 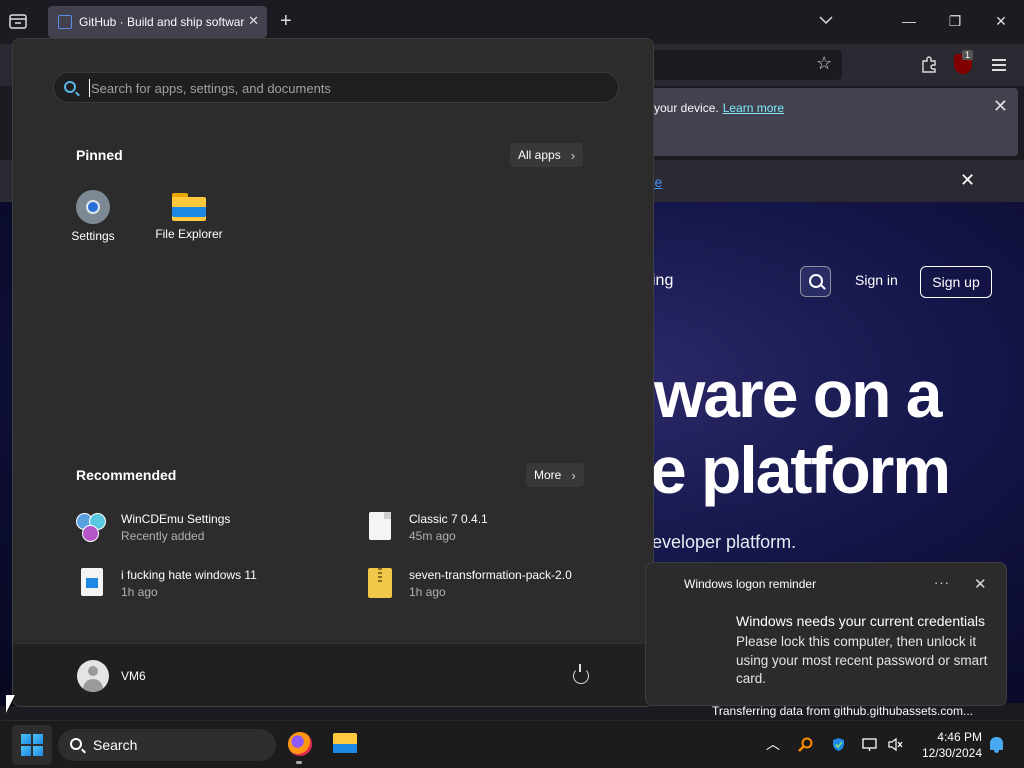 I want to click on pinned-app-file-explorer: File Explorer, so click(x=189, y=216).